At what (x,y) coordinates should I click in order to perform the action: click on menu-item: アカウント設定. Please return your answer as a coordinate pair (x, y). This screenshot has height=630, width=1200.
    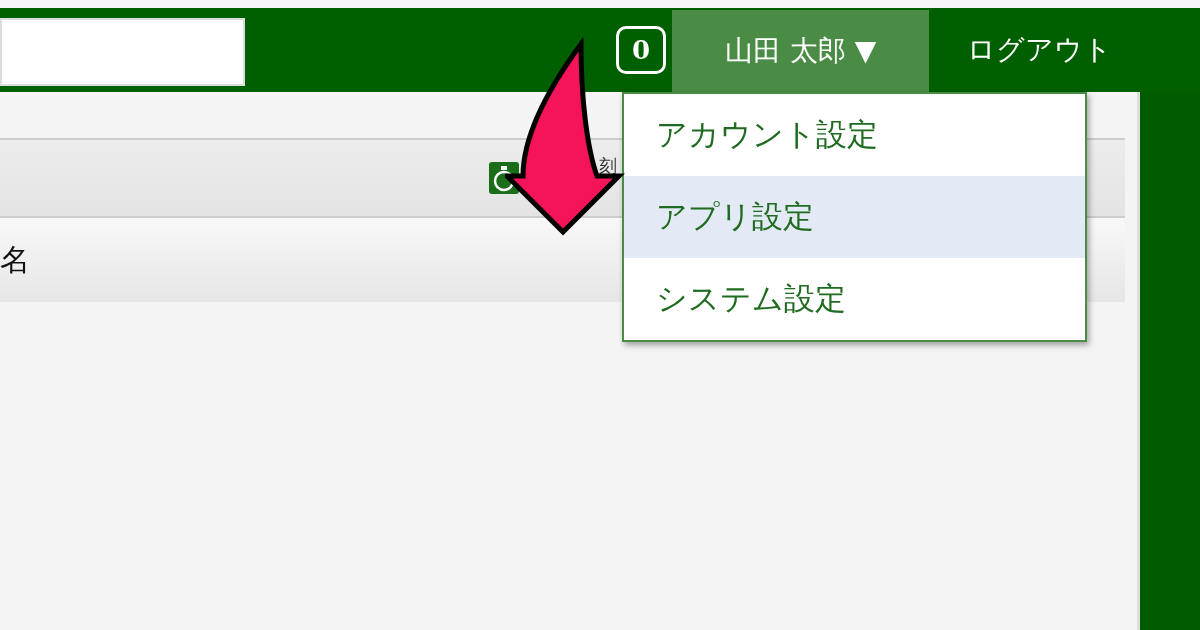
    Looking at the image, I should click on (854, 135).